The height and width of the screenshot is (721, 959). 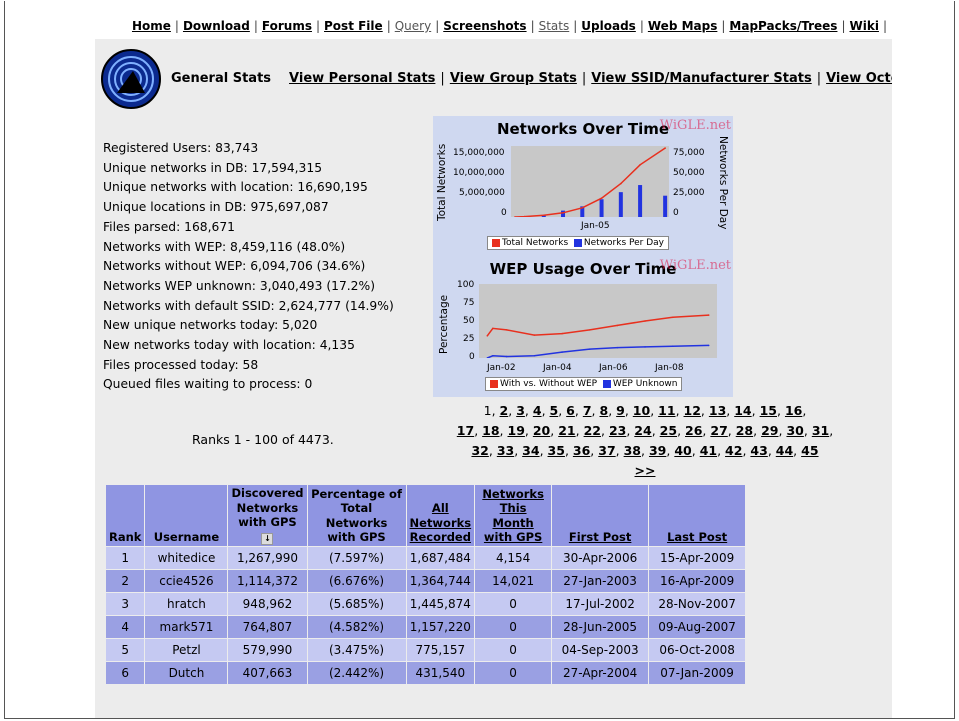 What do you see at coordinates (186, 626) in the screenshot?
I see `cell-username: mark571` at bounding box center [186, 626].